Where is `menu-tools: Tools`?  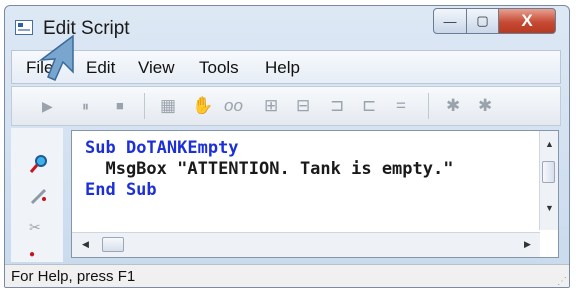 menu-tools: Tools is located at coordinates (219, 68).